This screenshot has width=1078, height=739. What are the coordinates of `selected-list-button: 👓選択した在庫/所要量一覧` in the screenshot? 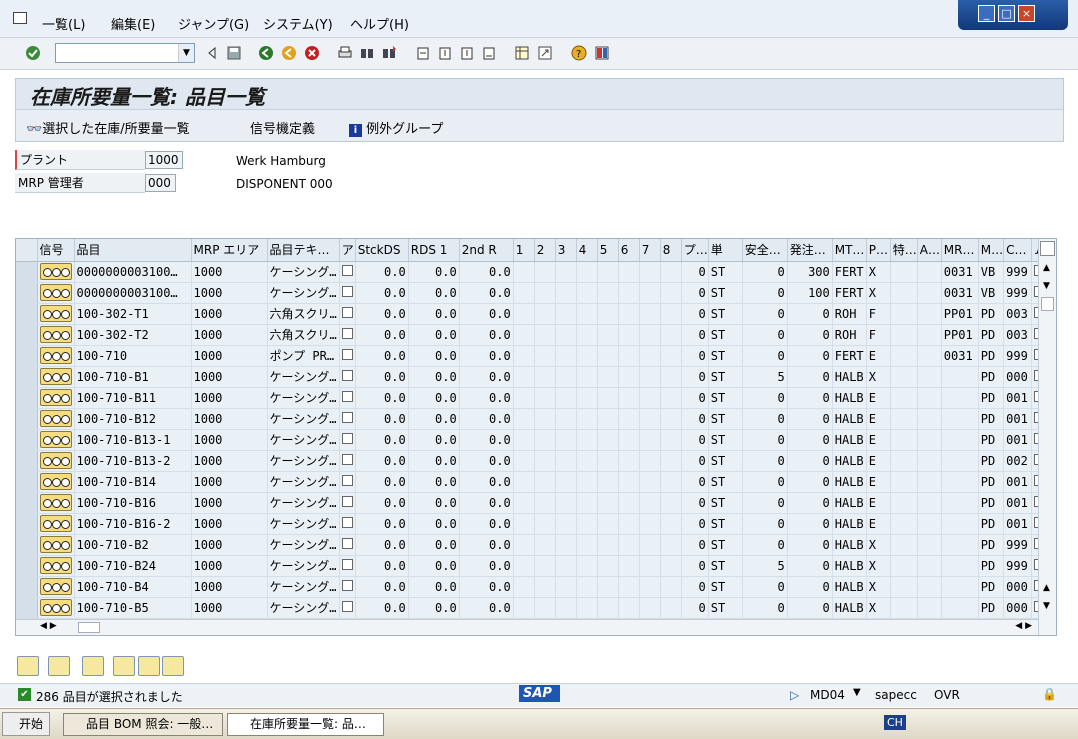 It's located at (108, 127).